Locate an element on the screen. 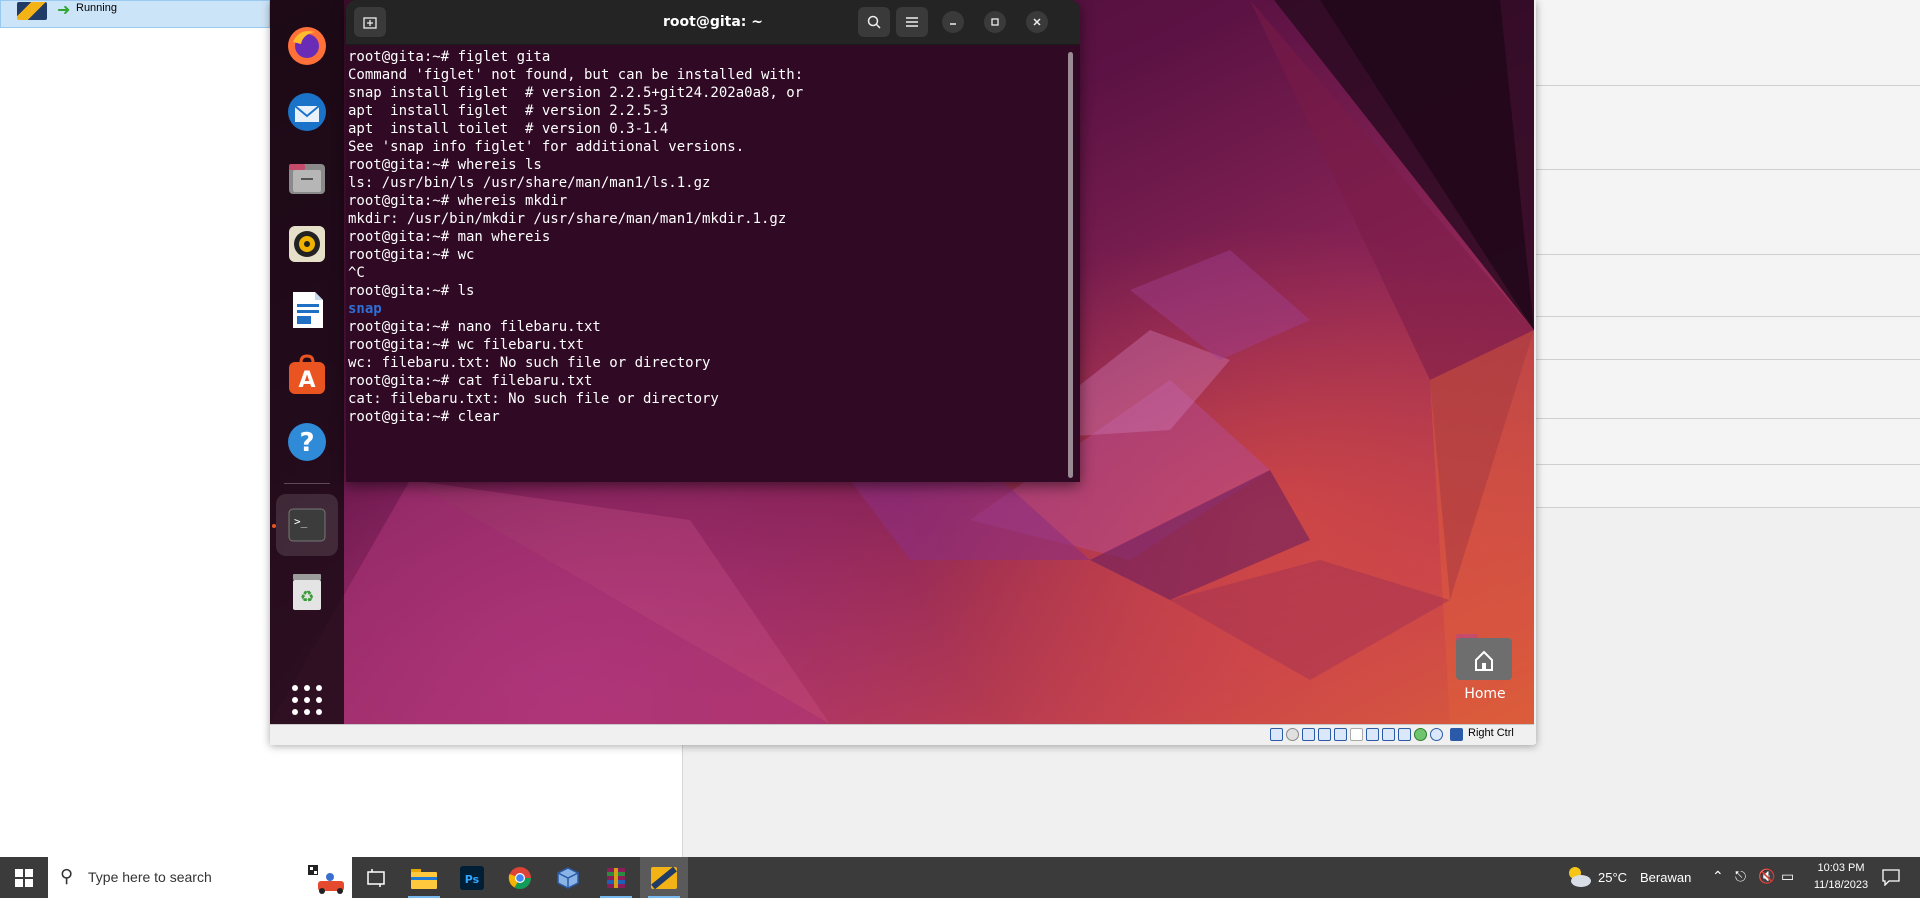  audio-icon is located at coordinates (1308, 734).